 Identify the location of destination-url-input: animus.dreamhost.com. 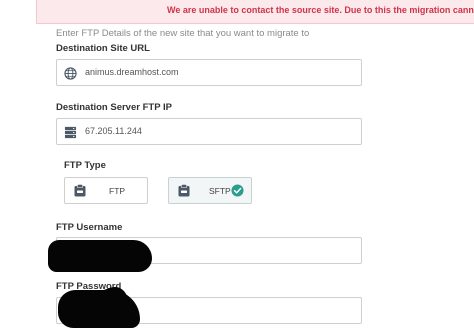
(209, 72).